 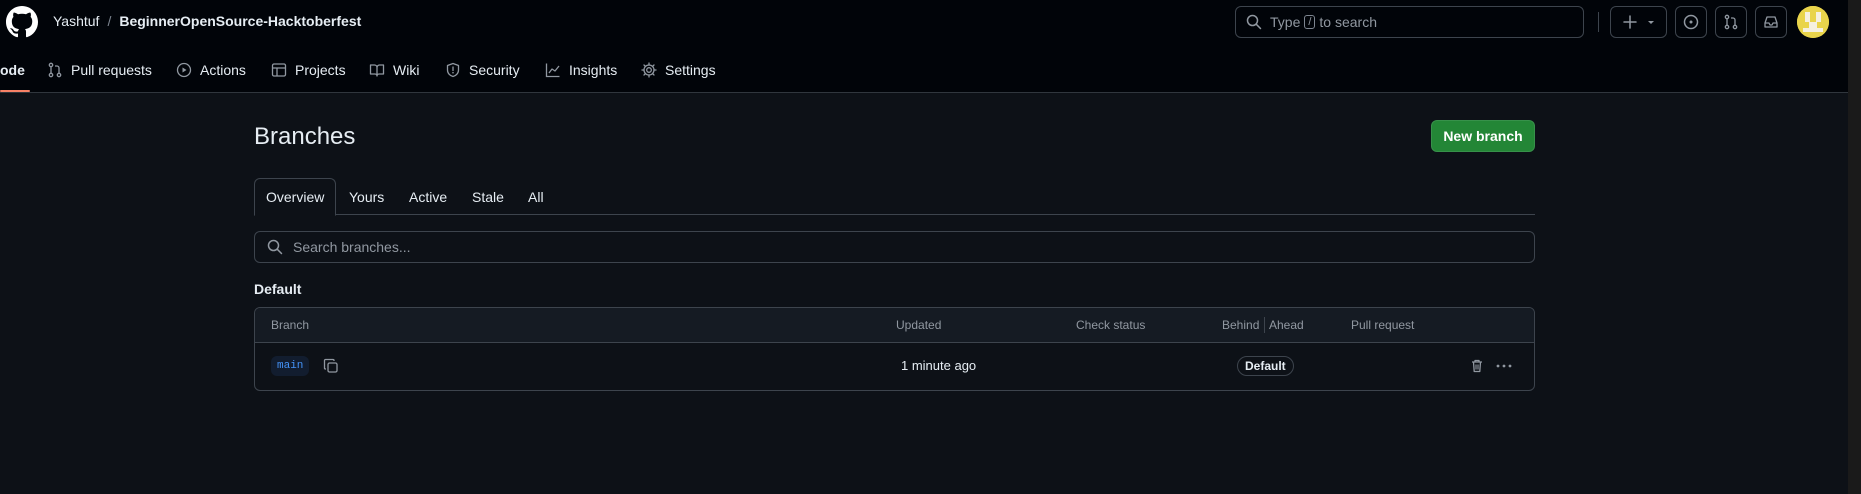 I want to click on copy-icon, so click(x=331, y=366).